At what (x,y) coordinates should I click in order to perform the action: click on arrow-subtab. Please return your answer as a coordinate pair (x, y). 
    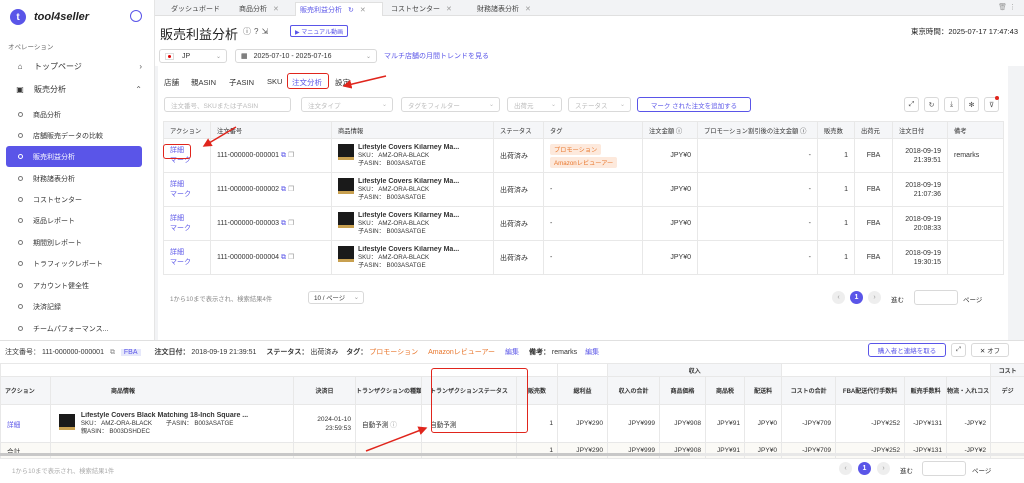
    Looking at the image, I should click on (364, 82).